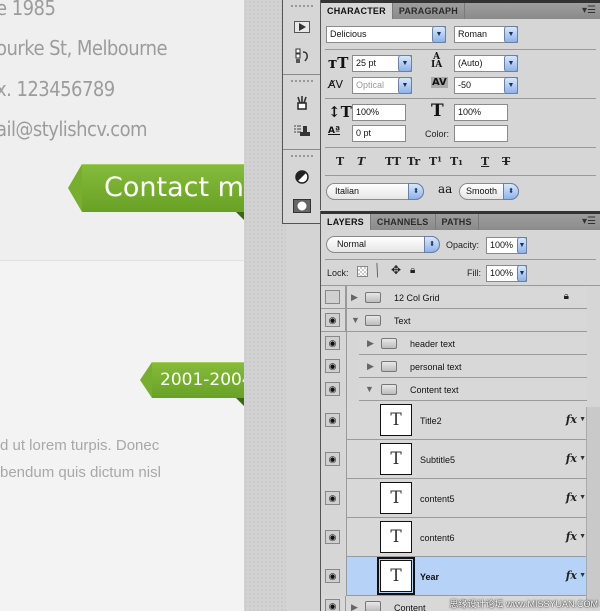 Image resolution: width=600 pixels, height=611 pixels. What do you see at coordinates (506, 161) in the screenshot?
I see `strikethrough-button: T` at bounding box center [506, 161].